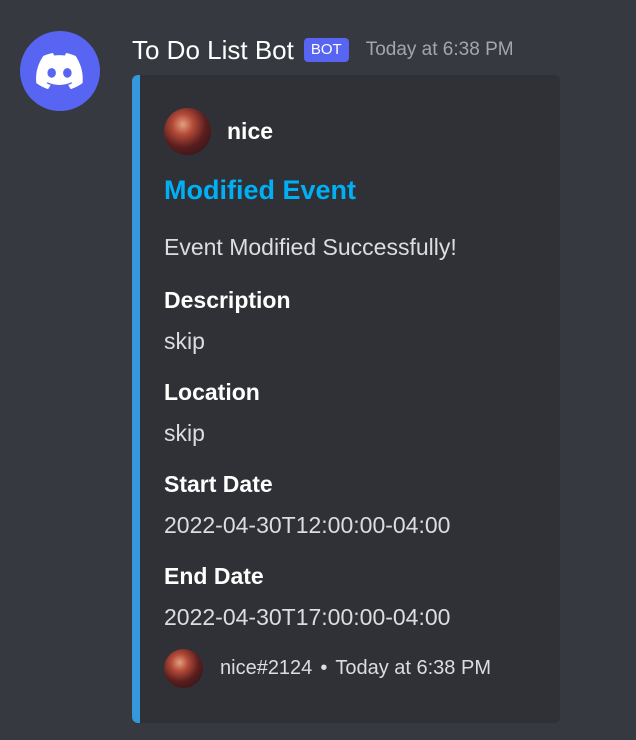 The height and width of the screenshot is (740, 636). Describe the element at coordinates (187, 131) in the screenshot. I see `author-avatar` at that location.